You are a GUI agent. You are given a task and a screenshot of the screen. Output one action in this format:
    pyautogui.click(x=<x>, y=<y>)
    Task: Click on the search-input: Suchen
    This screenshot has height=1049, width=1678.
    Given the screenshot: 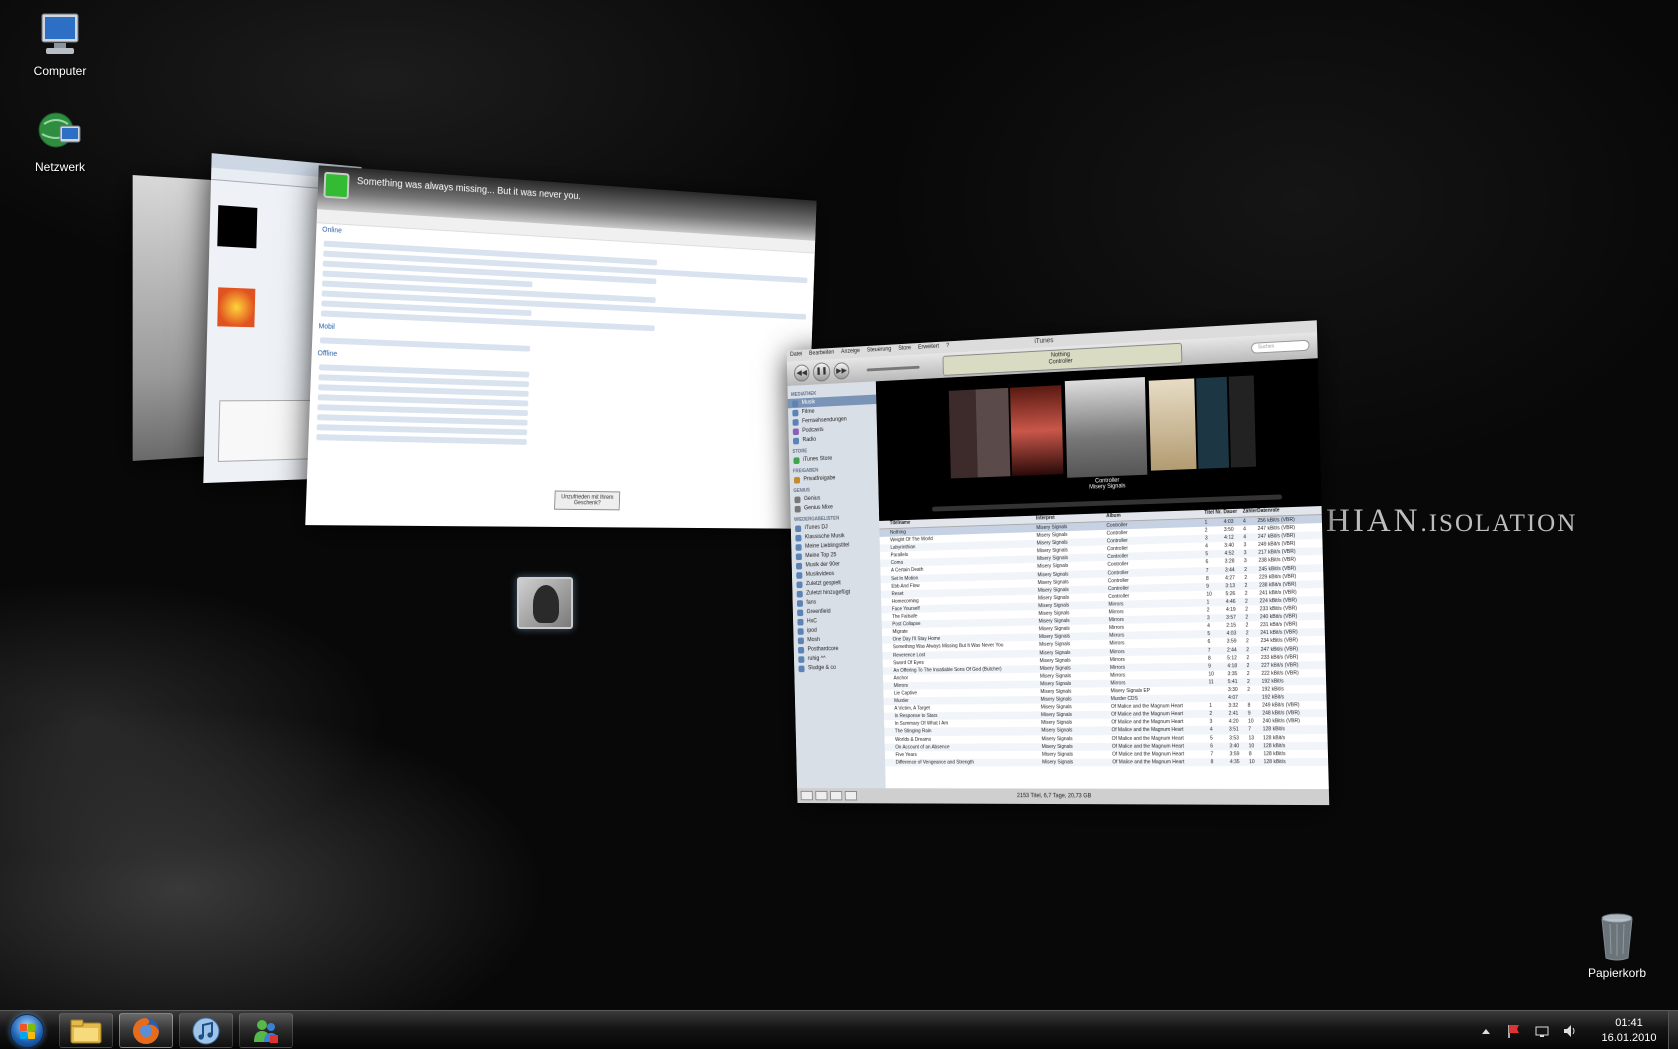 What is the action you would take?
    pyautogui.click(x=1280, y=346)
    